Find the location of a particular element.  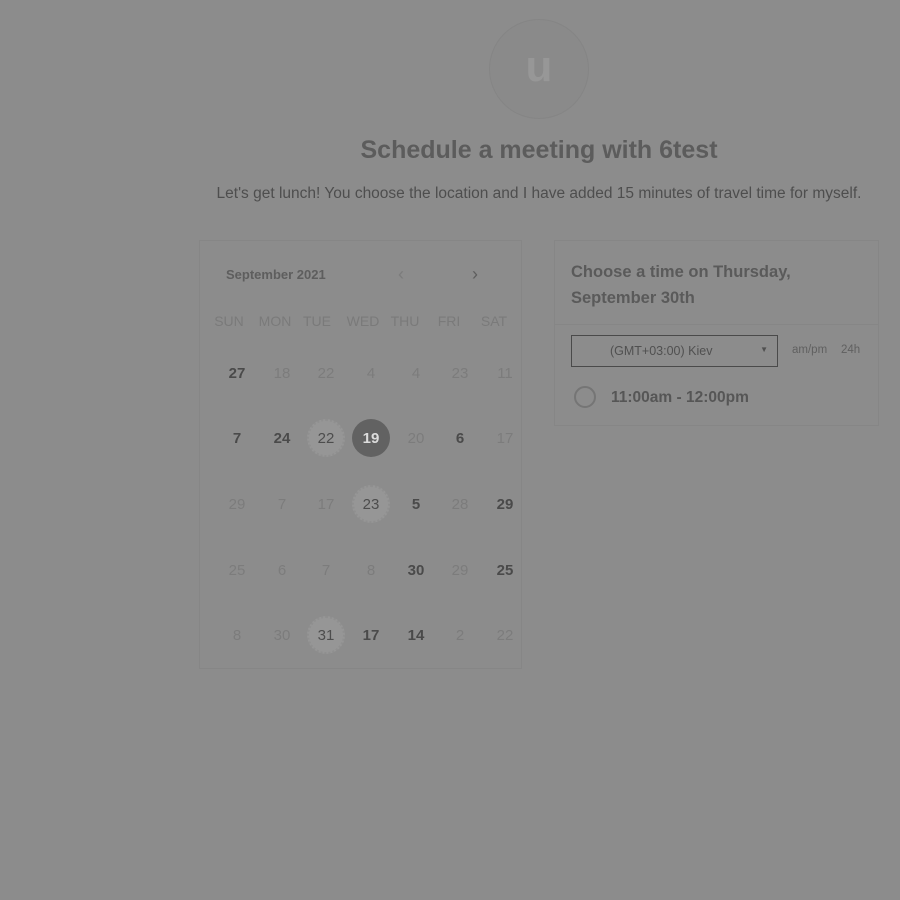

radio-button is located at coordinates (585, 397).